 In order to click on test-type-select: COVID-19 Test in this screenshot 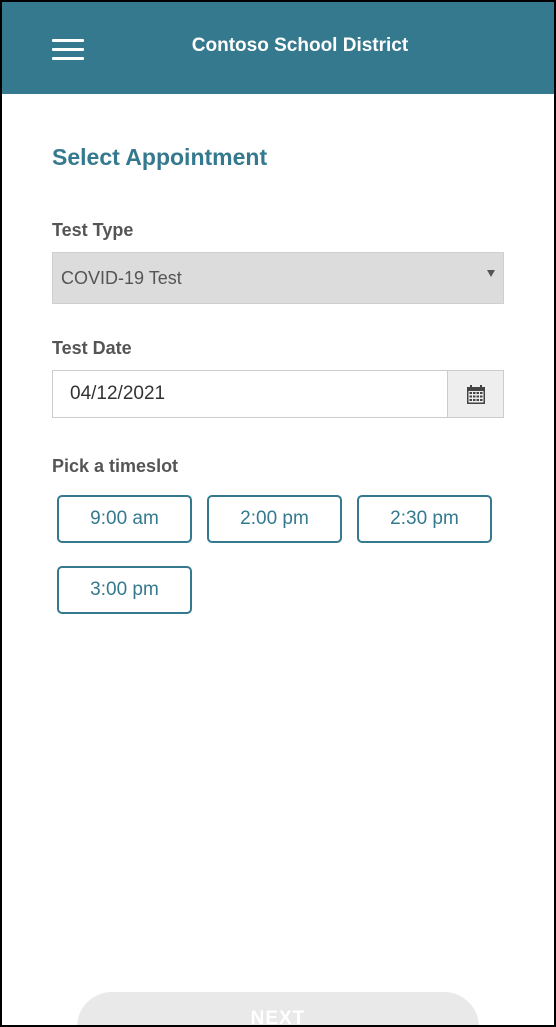, I will do `click(278, 278)`.